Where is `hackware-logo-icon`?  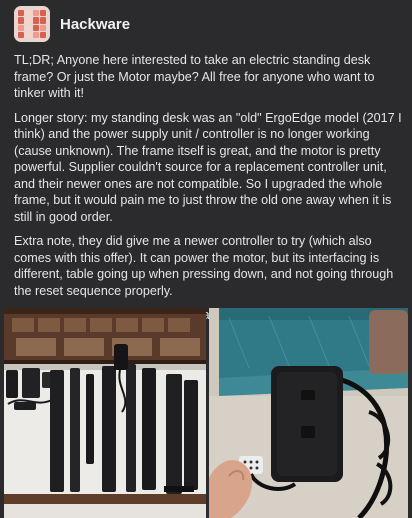
hackware-logo-icon is located at coordinates (32, 24).